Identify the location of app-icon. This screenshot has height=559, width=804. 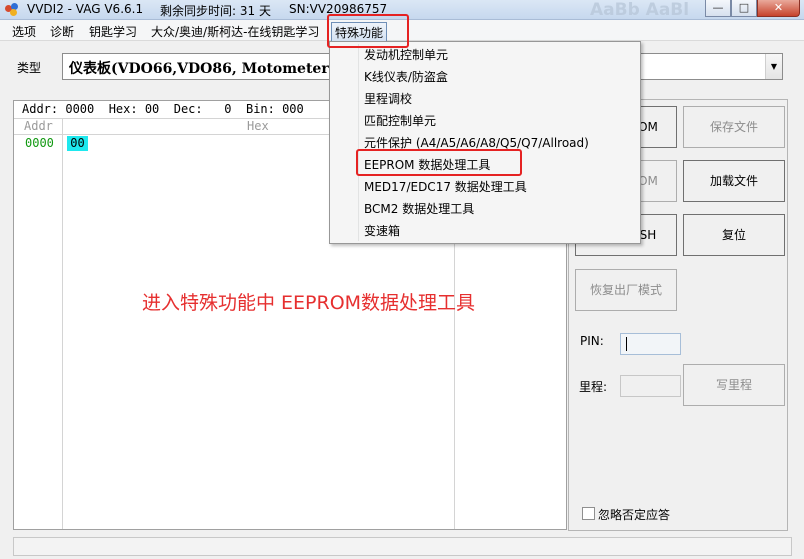
(12, 9).